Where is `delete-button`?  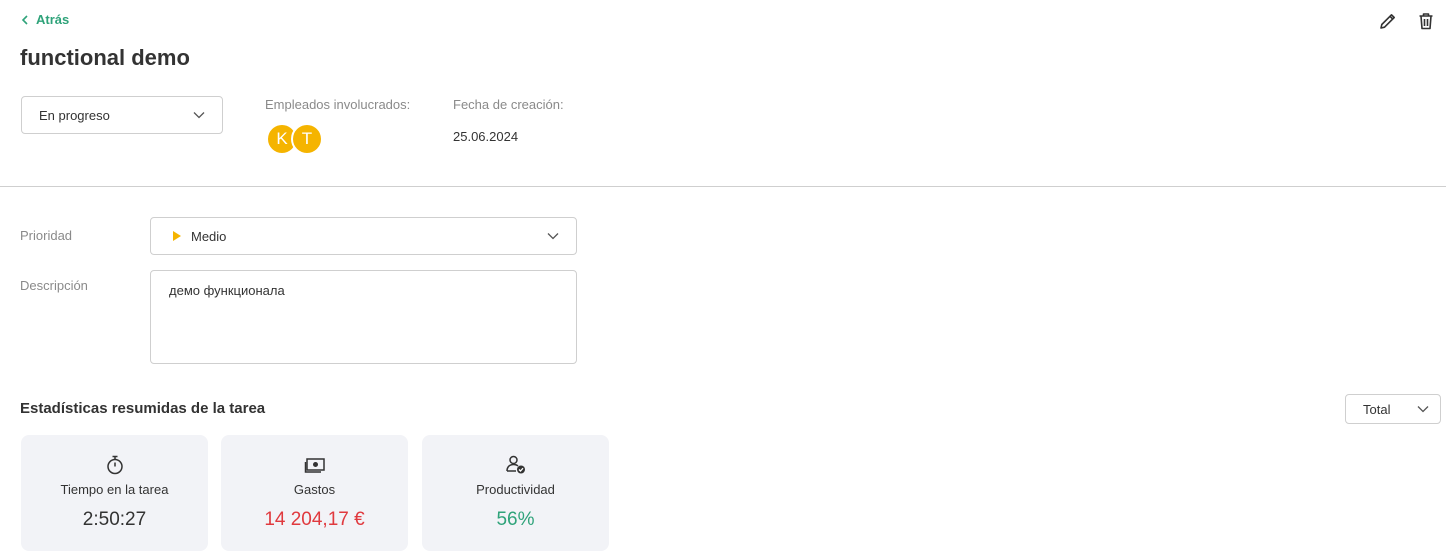 delete-button is located at coordinates (1426, 21).